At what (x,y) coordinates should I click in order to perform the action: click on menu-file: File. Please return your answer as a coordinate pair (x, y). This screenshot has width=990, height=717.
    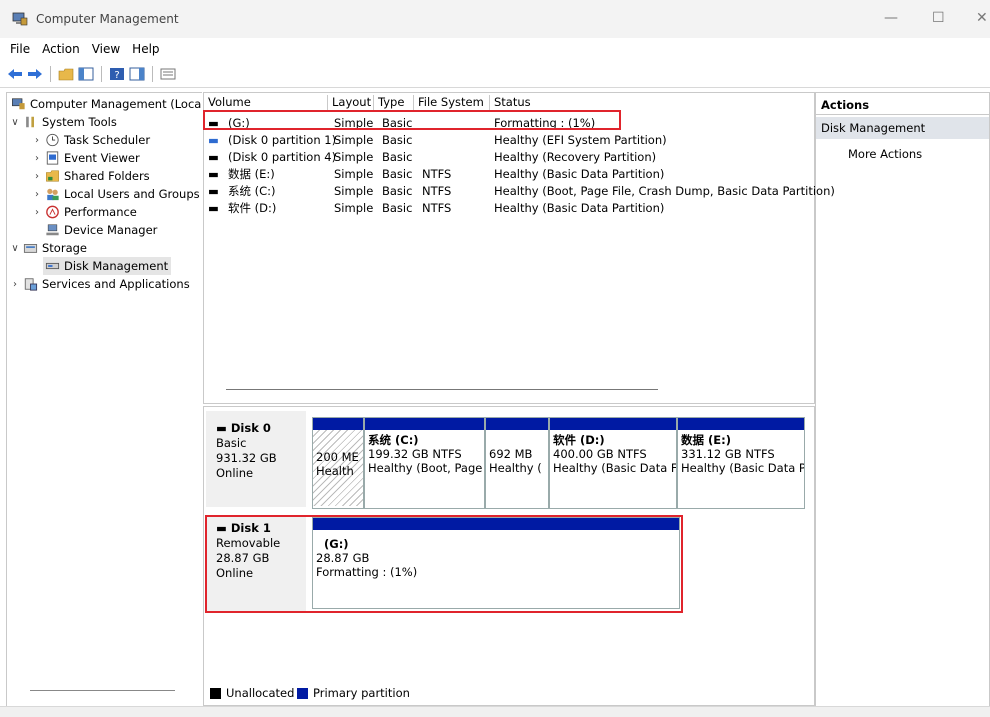
    Looking at the image, I should click on (20, 49).